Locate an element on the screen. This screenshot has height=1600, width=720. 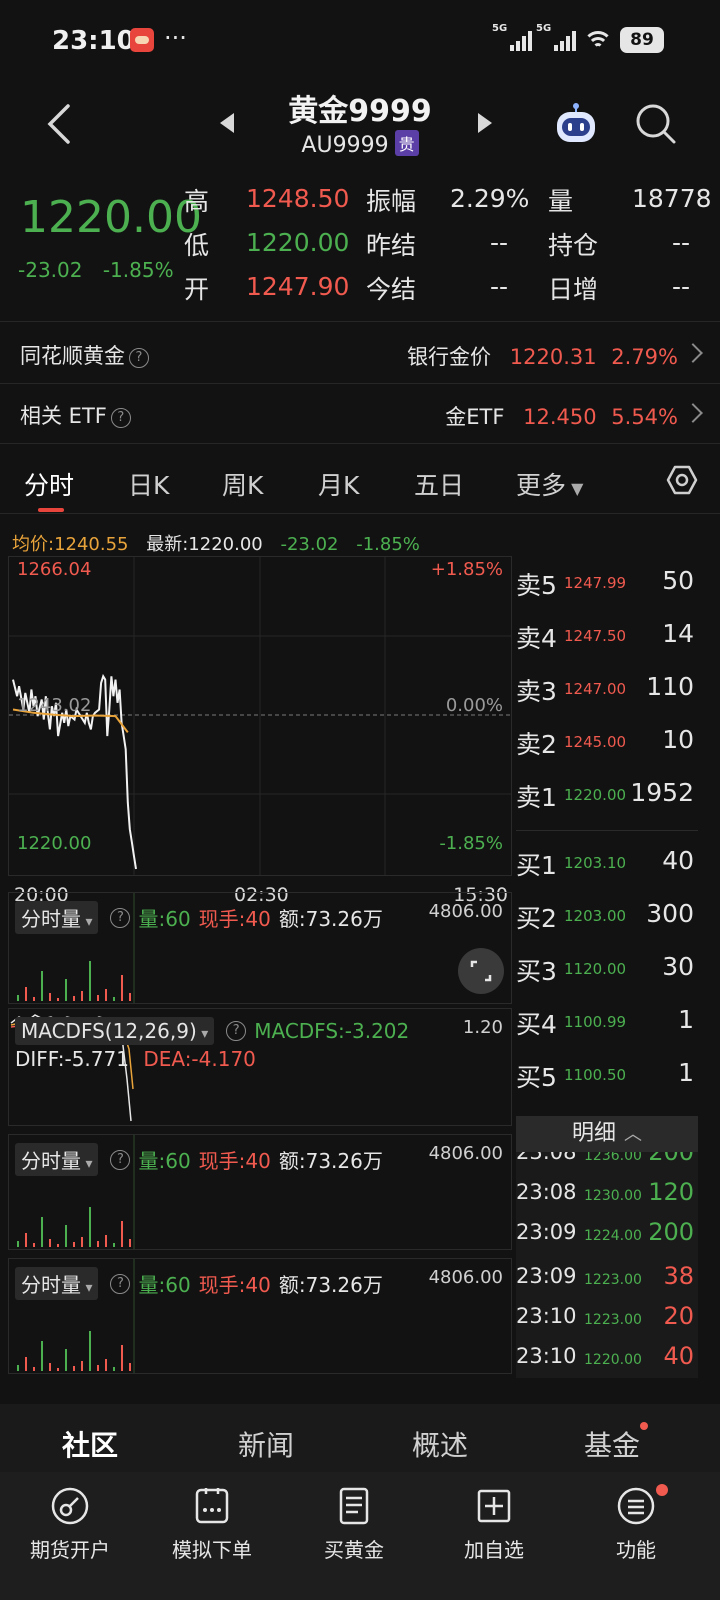
fullscreen-icon is located at coordinates (481, 971).